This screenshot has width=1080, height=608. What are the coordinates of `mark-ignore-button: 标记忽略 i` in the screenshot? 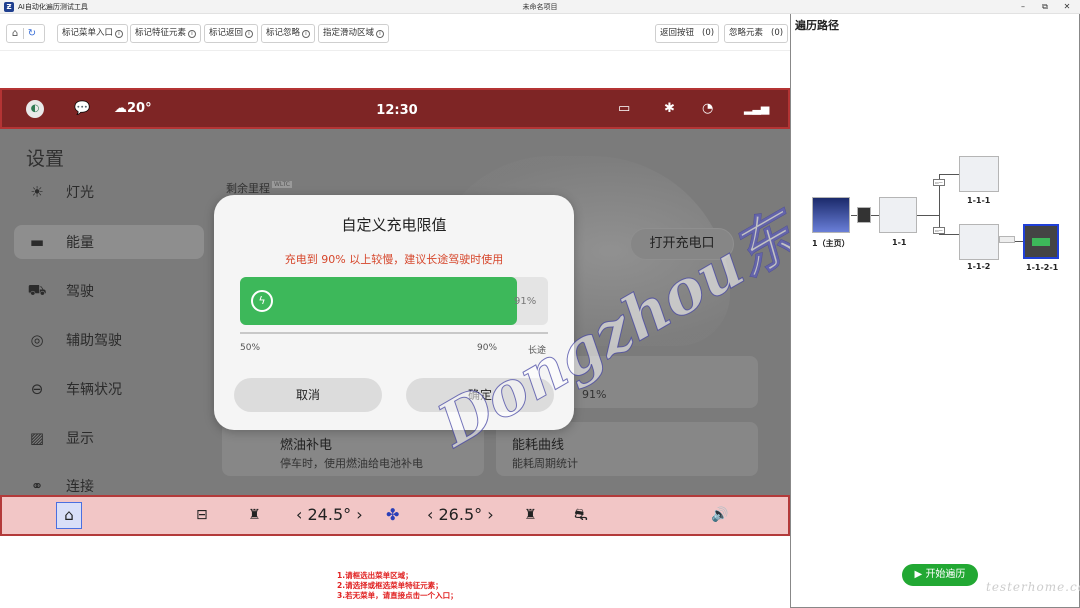 It's located at (288, 33).